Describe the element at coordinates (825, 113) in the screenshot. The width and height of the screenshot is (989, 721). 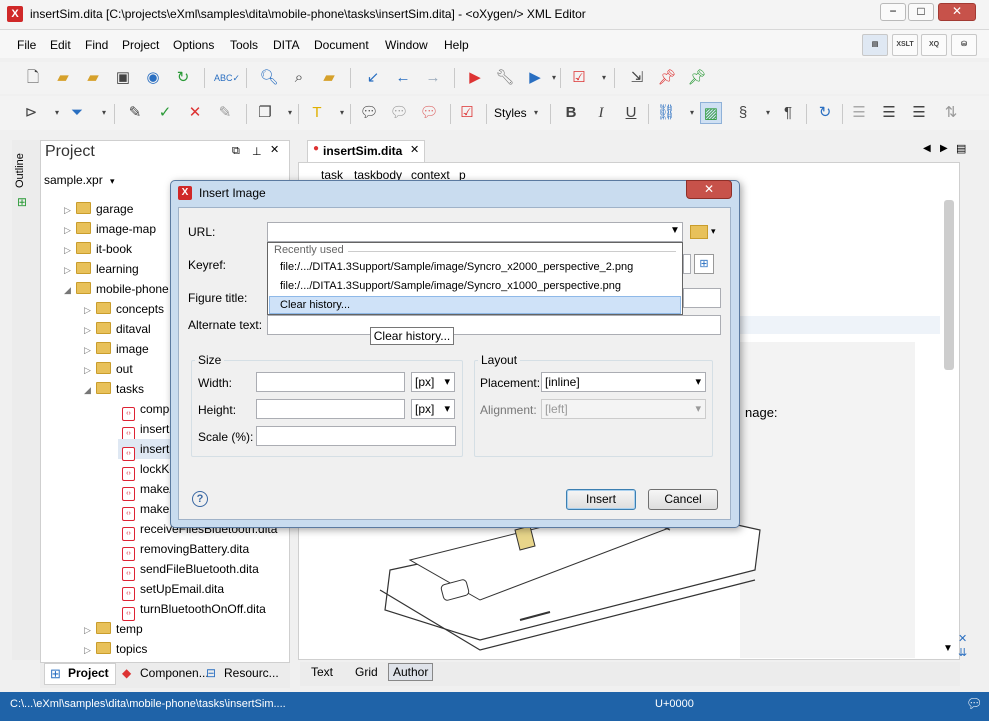
I see `cross-reference-icon: ↻` at that location.